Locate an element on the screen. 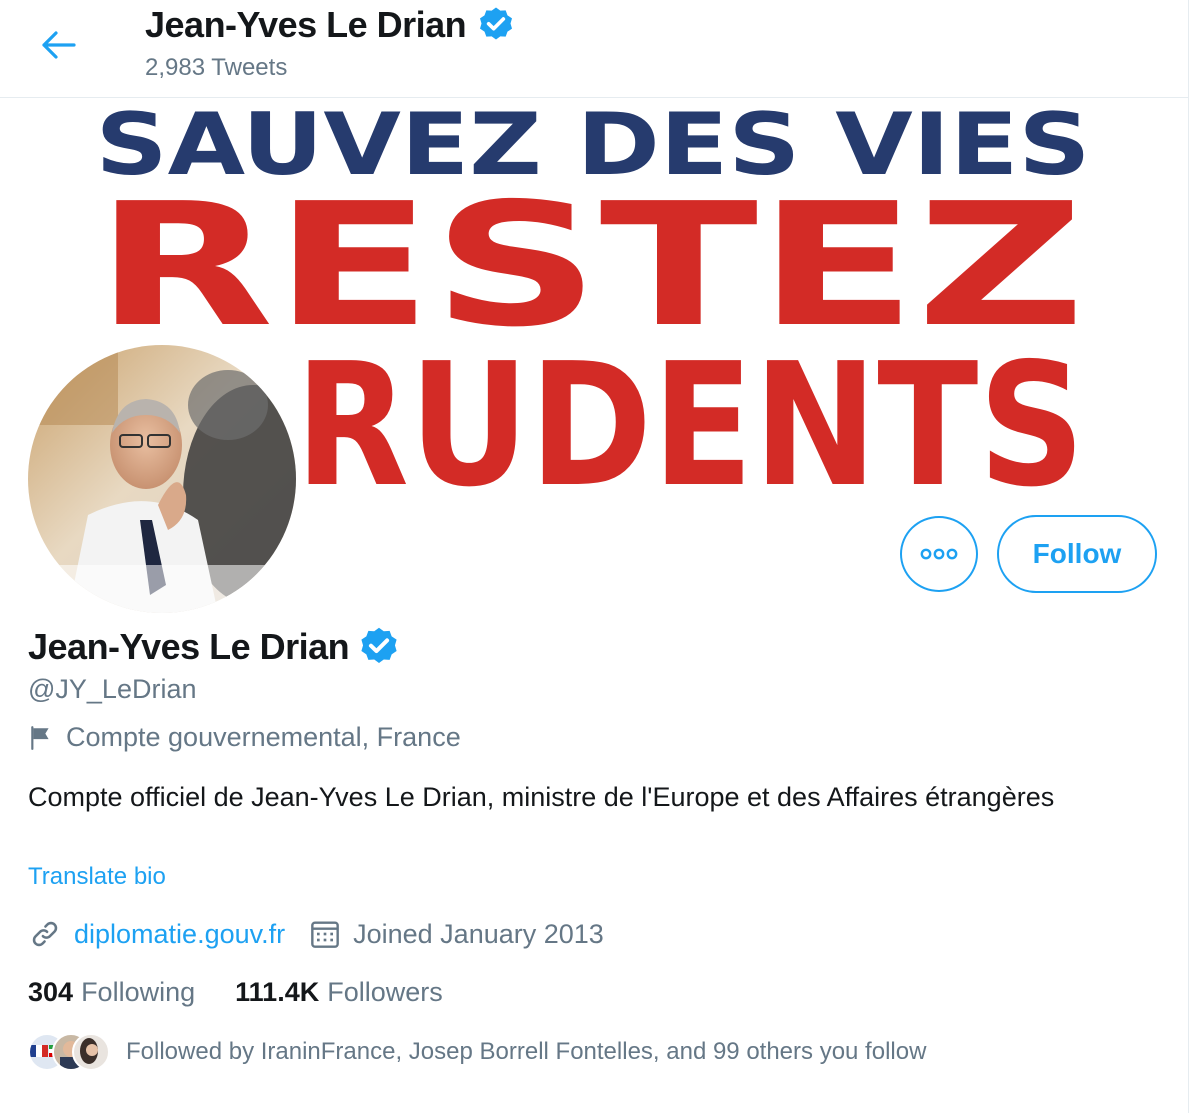 The image size is (1200, 1113). translate-bio-link: Translate bio is located at coordinates (97, 877).